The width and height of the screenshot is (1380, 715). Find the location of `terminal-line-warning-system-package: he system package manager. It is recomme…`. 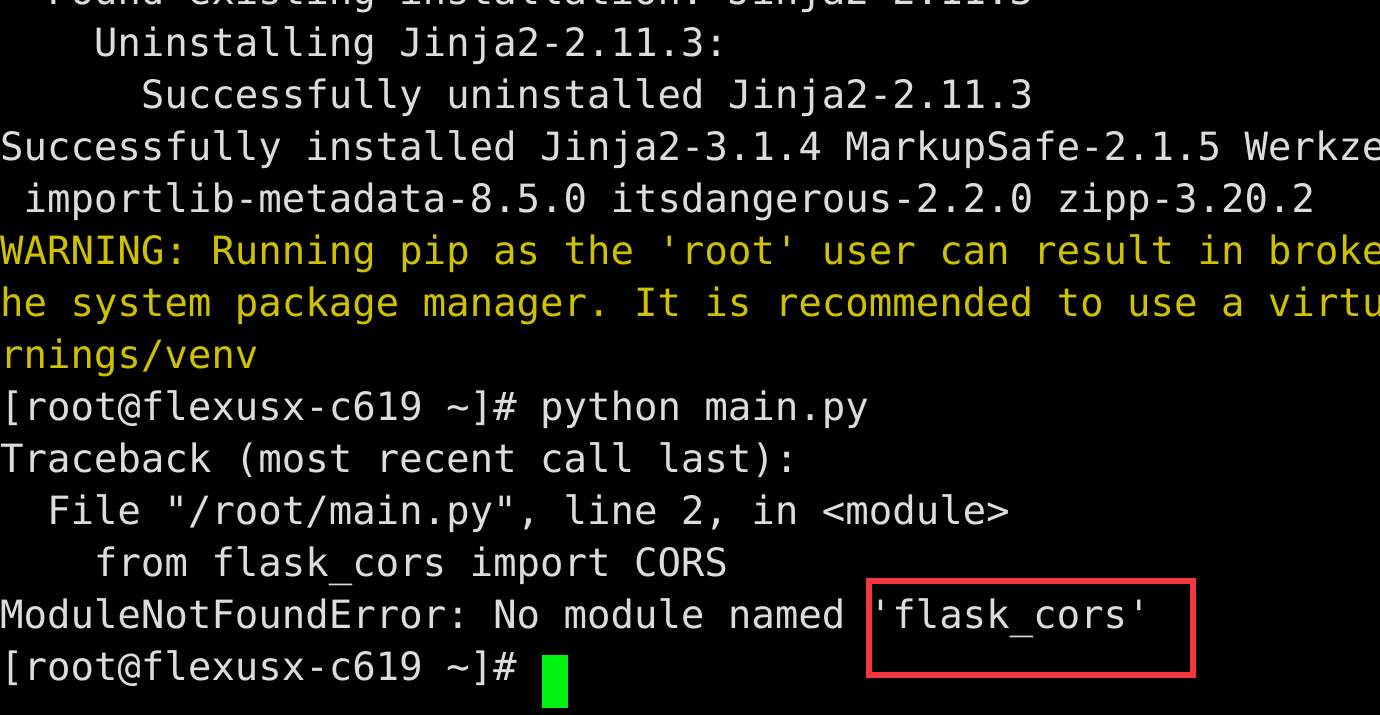

terminal-line-warning-system-package: he system package manager. It is recomme… is located at coordinates (690, 303).